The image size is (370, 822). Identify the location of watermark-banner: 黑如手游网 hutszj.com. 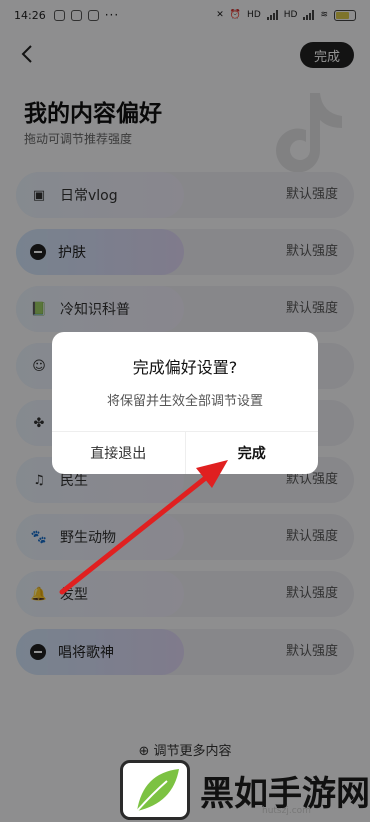
(241, 789).